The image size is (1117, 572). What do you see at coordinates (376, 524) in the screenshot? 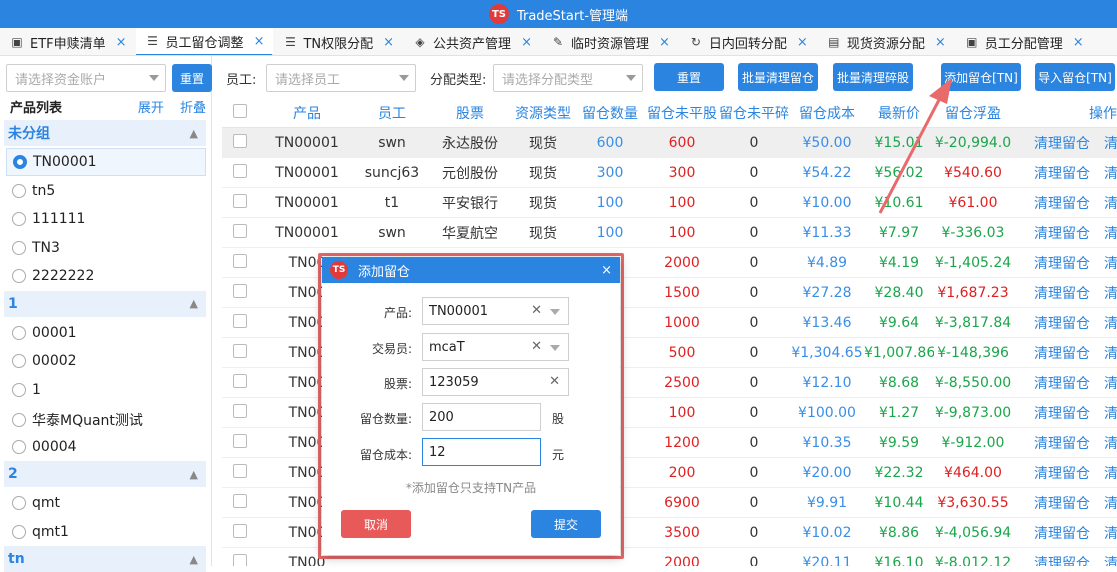
I see `cancel-button: 取消` at bounding box center [376, 524].